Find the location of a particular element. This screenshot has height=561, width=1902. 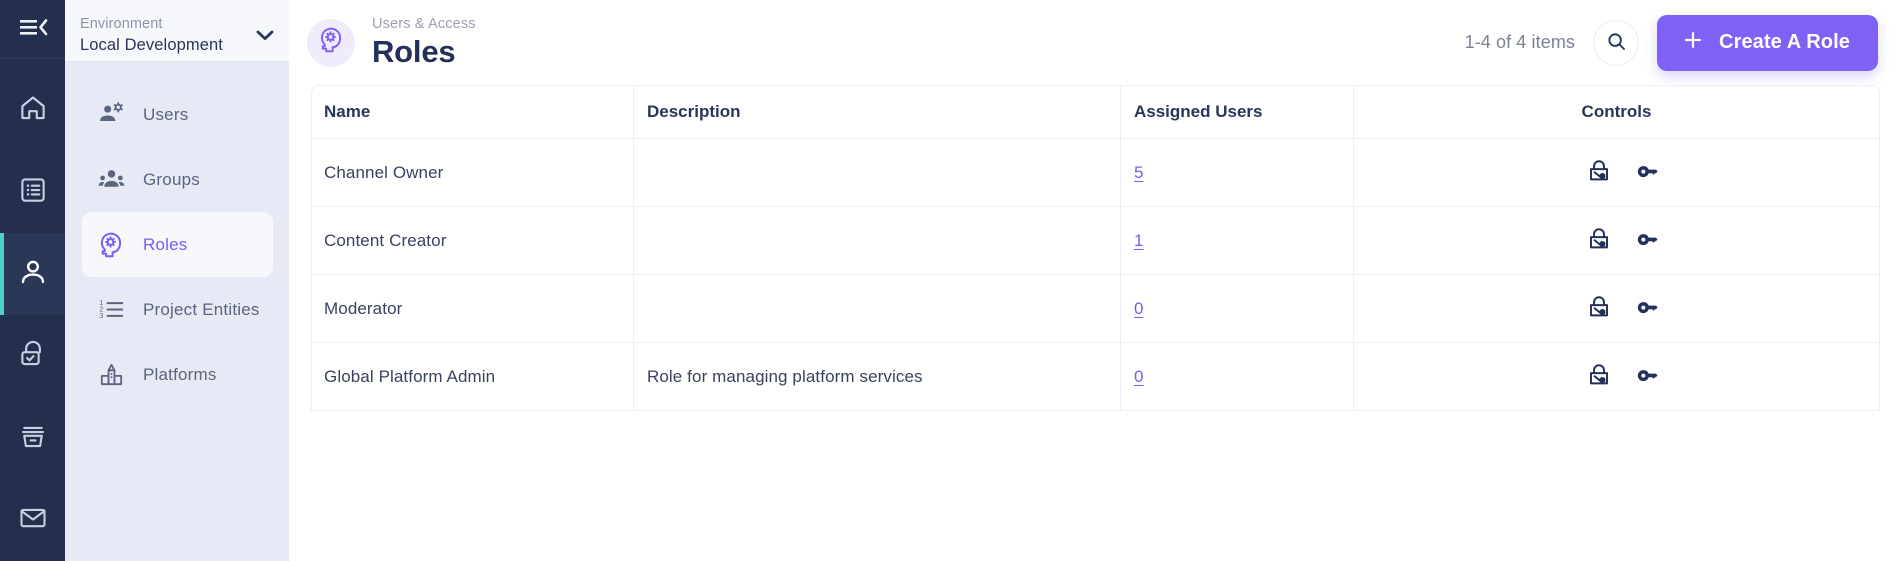

page-title: Roles is located at coordinates (414, 51).